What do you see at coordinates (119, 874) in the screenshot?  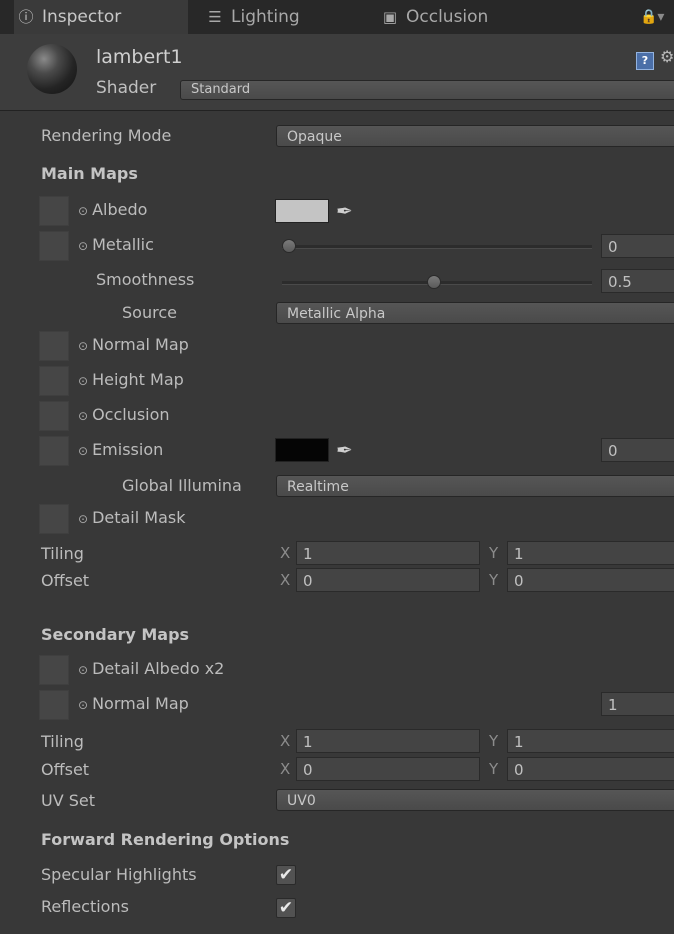 I see `specular-highlights-label: Specular Highlights` at bounding box center [119, 874].